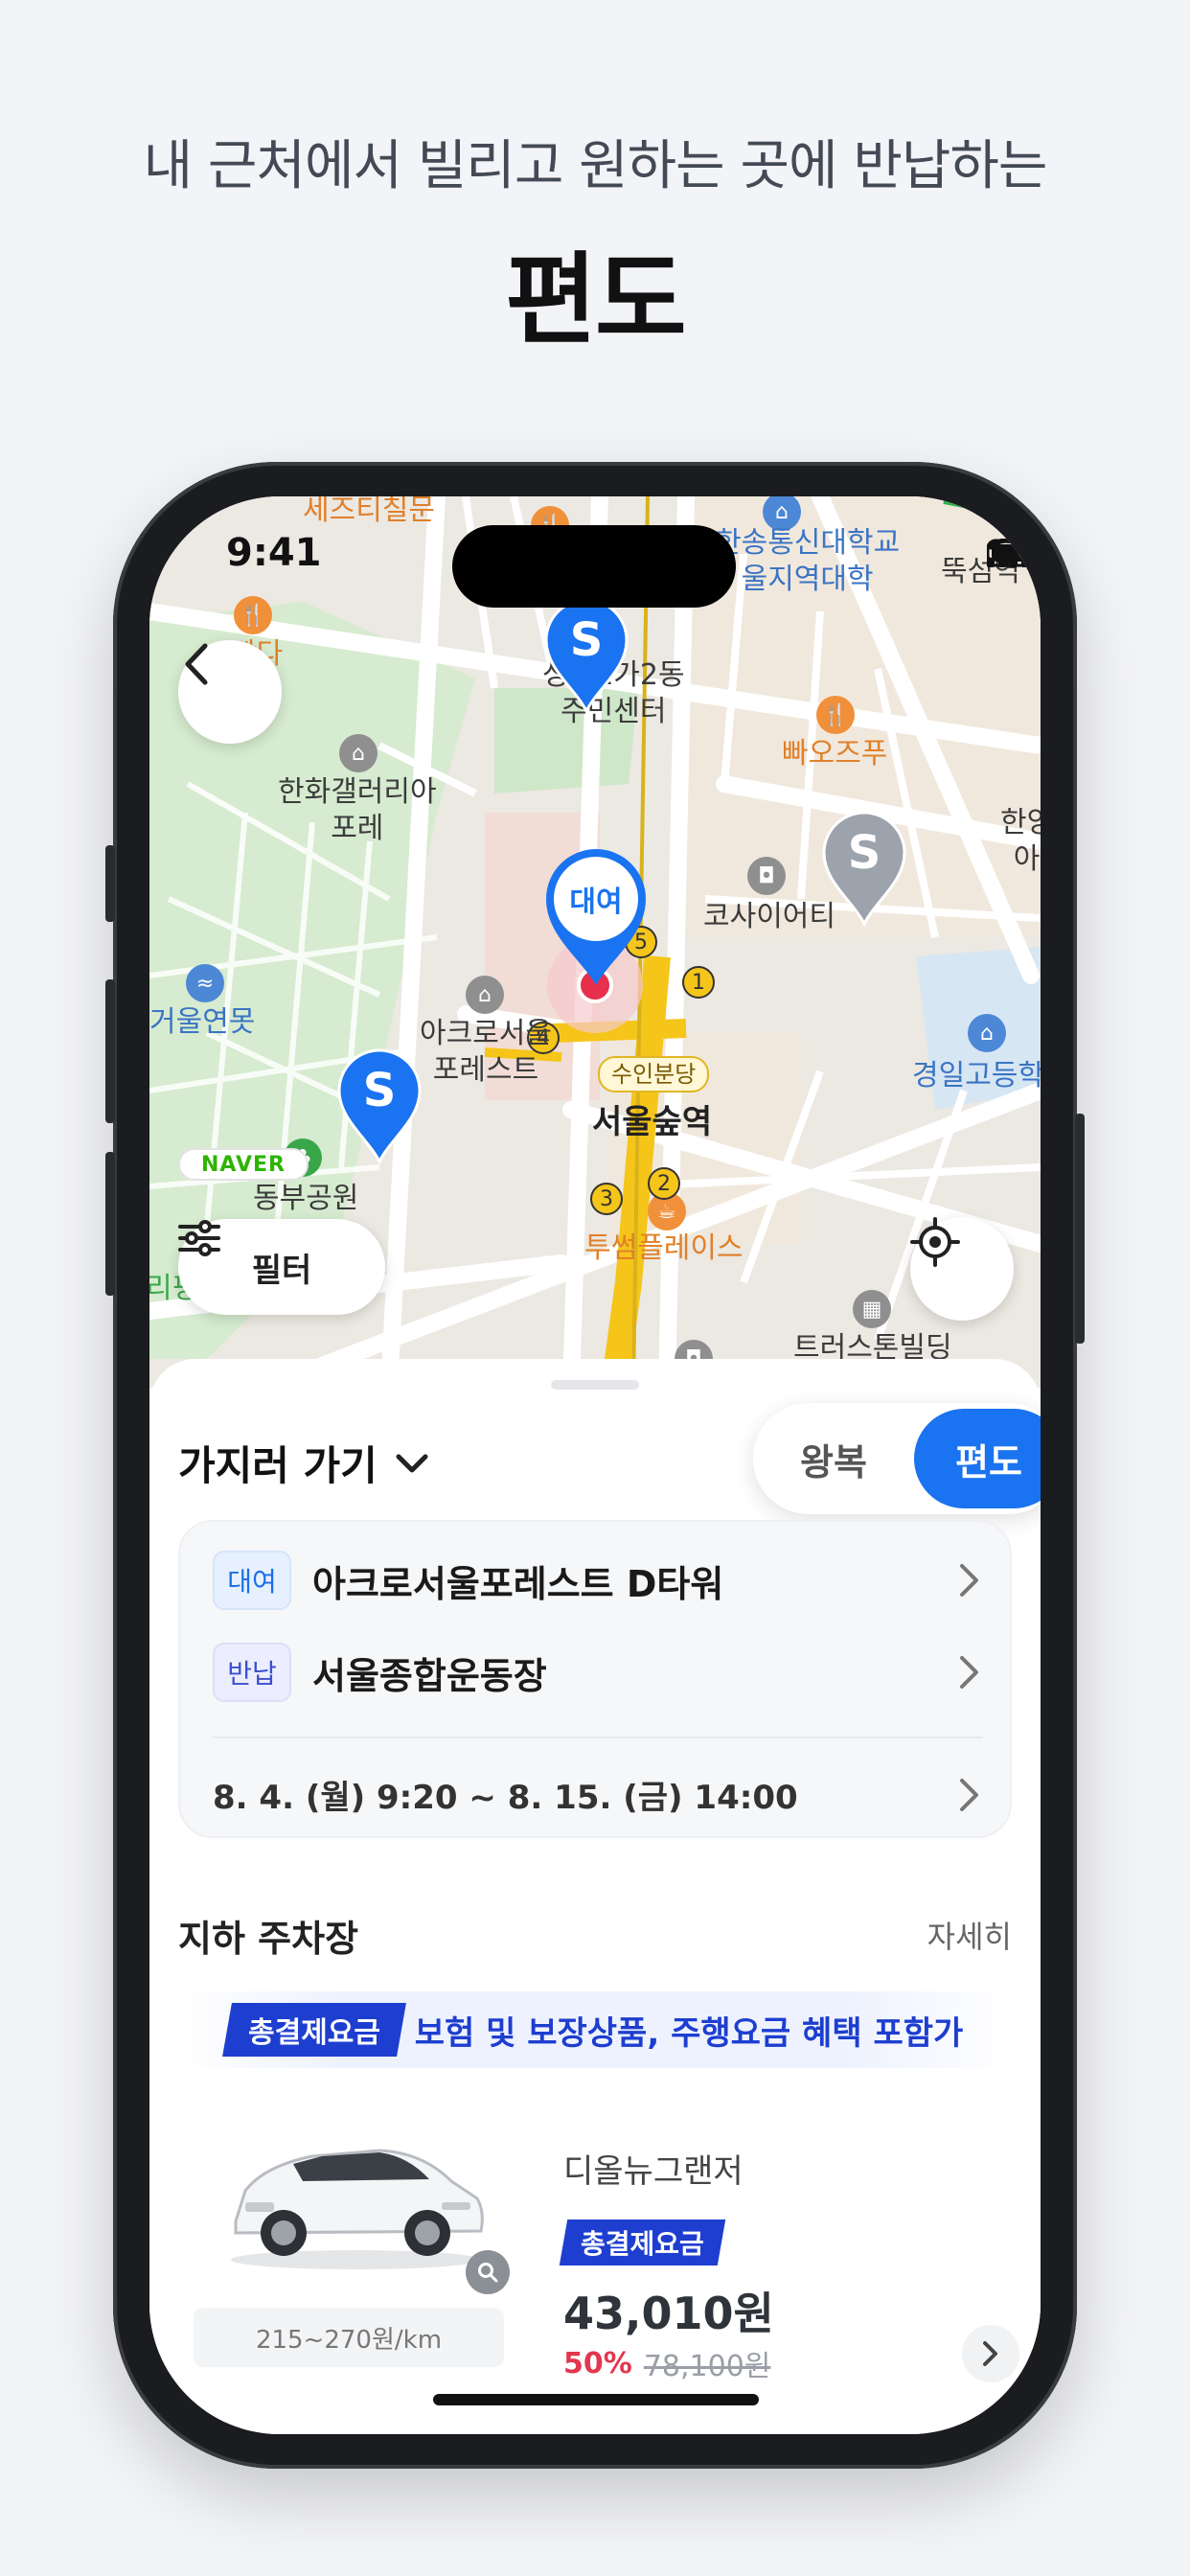 The image size is (1190, 2576). I want to click on map-label-university: 한송통신대학교 울지역대학, so click(808, 561).